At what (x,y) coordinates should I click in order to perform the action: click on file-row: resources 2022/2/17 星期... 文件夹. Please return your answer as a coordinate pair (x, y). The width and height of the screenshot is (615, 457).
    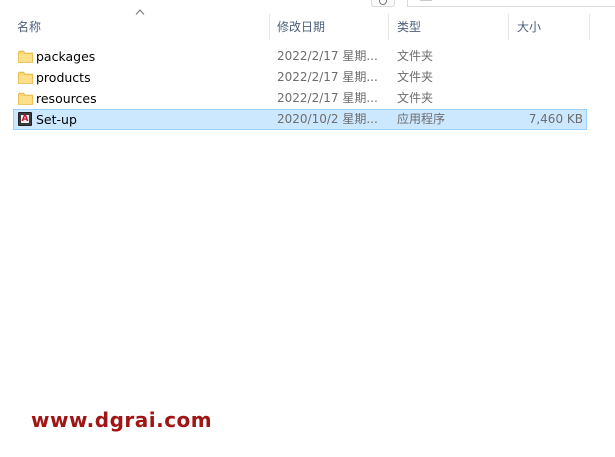
    Looking at the image, I should click on (300, 98).